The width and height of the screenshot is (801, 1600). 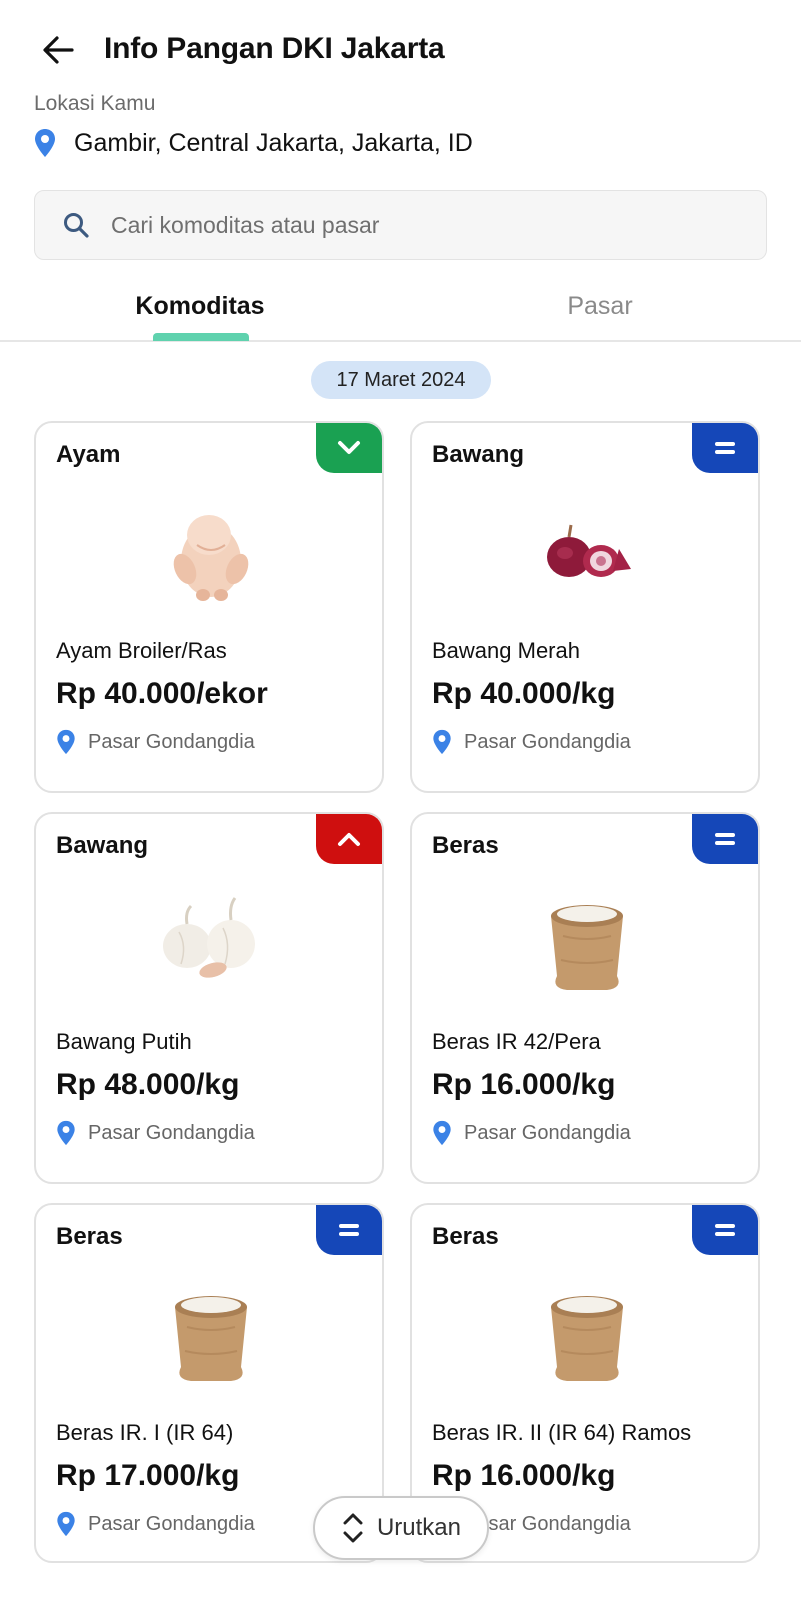 I want to click on arrow-left-icon, so click(x=58, y=50).